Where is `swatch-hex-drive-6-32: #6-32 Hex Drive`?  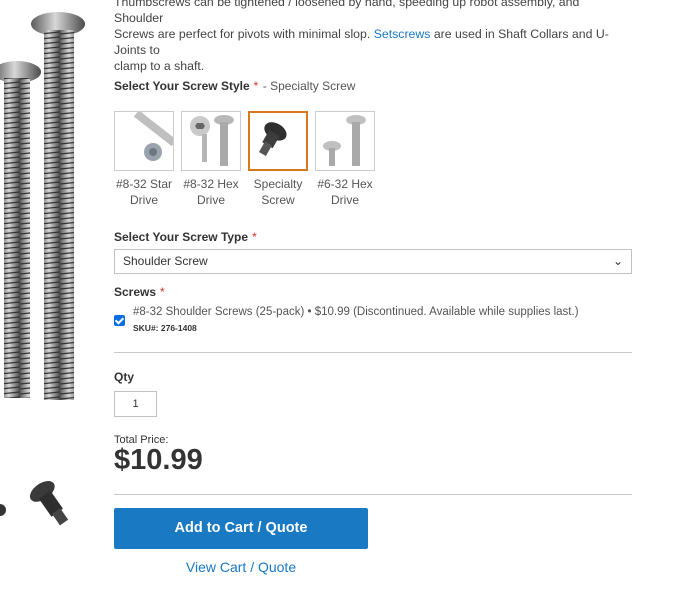
swatch-hex-drive-6-32: #6-32 Hex Drive is located at coordinates (345, 159).